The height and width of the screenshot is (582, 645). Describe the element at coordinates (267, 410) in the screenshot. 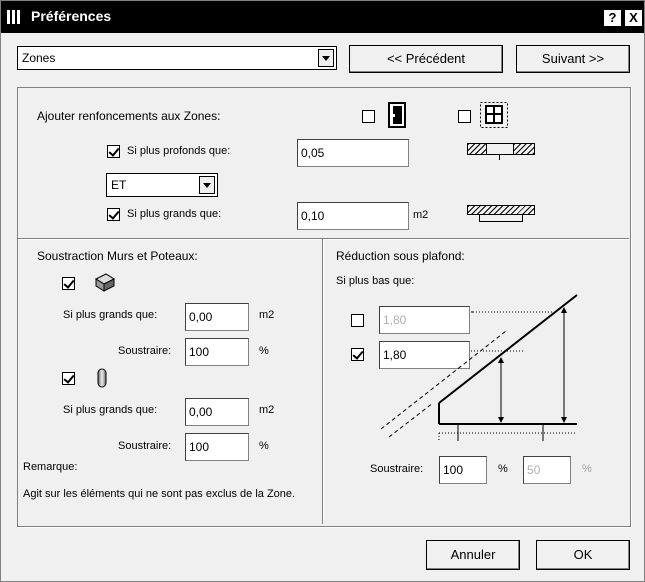

I see `columns-larger-unit: m2` at that location.